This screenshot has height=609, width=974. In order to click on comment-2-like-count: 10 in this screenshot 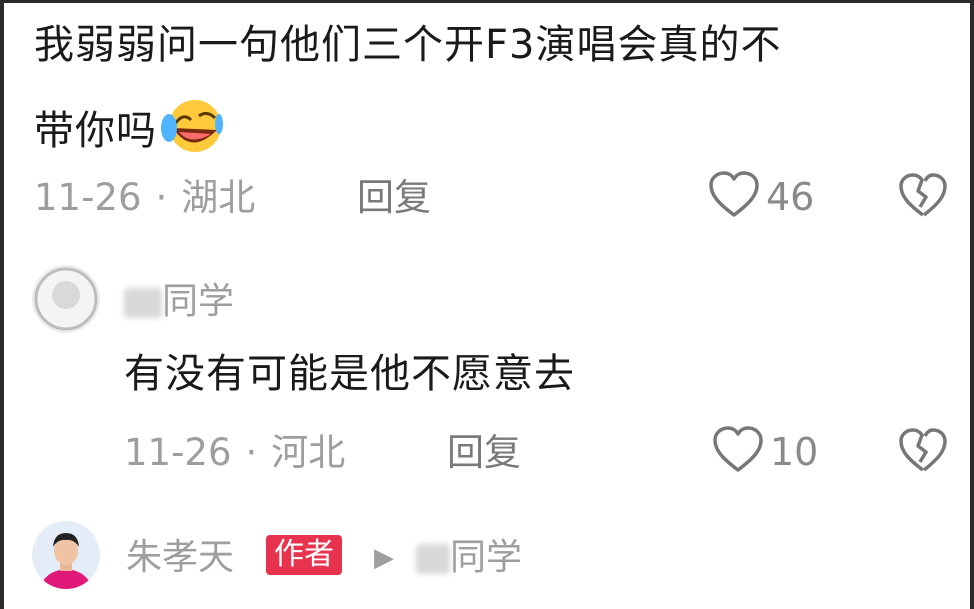, I will do `click(794, 452)`.